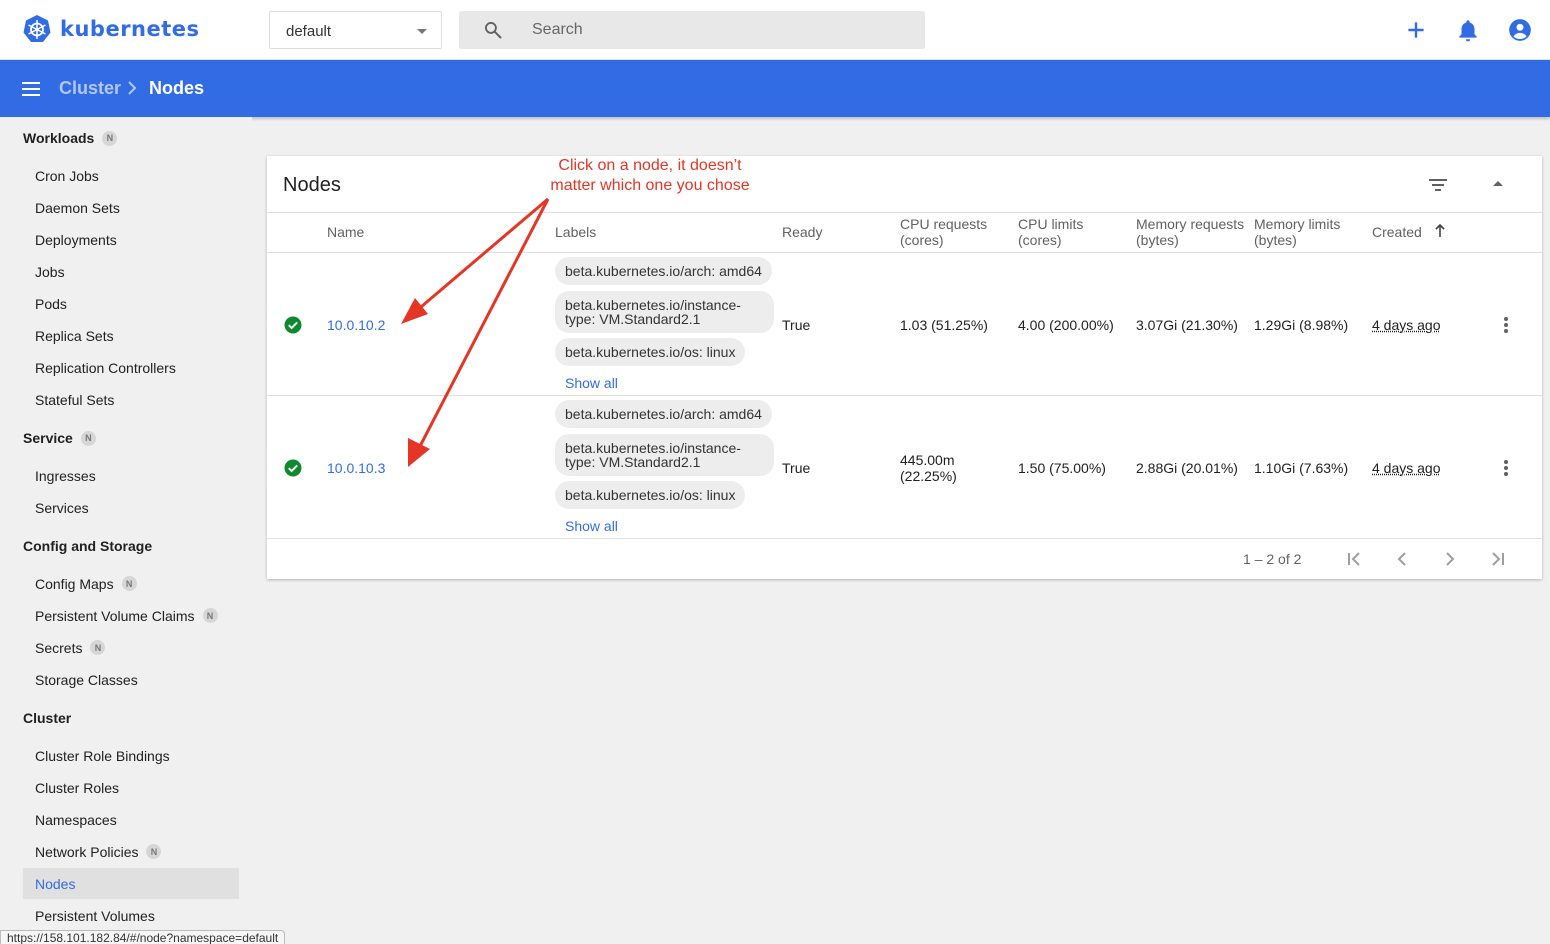 The height and width of the screenshot is (944, 1550). I want to click on sidebar-item-label: Cluster Roles, so click(77, 787).